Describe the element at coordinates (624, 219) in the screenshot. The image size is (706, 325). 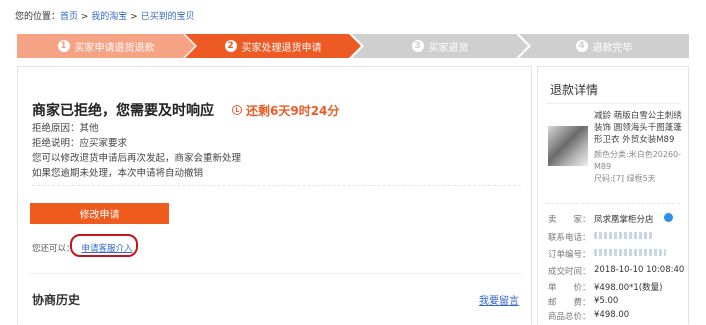
I see `seller-value: 凤求凰掌柜分店` at that location.